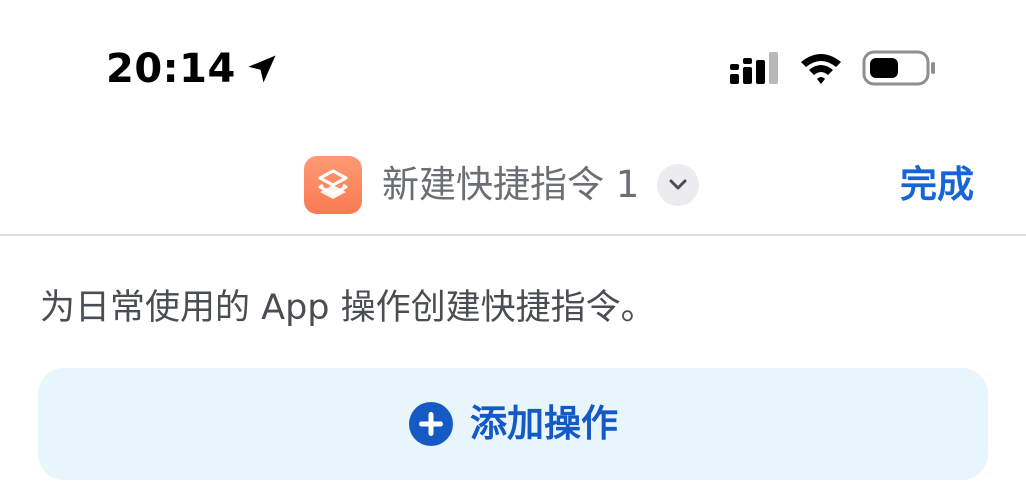 This screenshot has width=1026, height=482. I want to click on cellular-signal-icon, so click(755, 68).